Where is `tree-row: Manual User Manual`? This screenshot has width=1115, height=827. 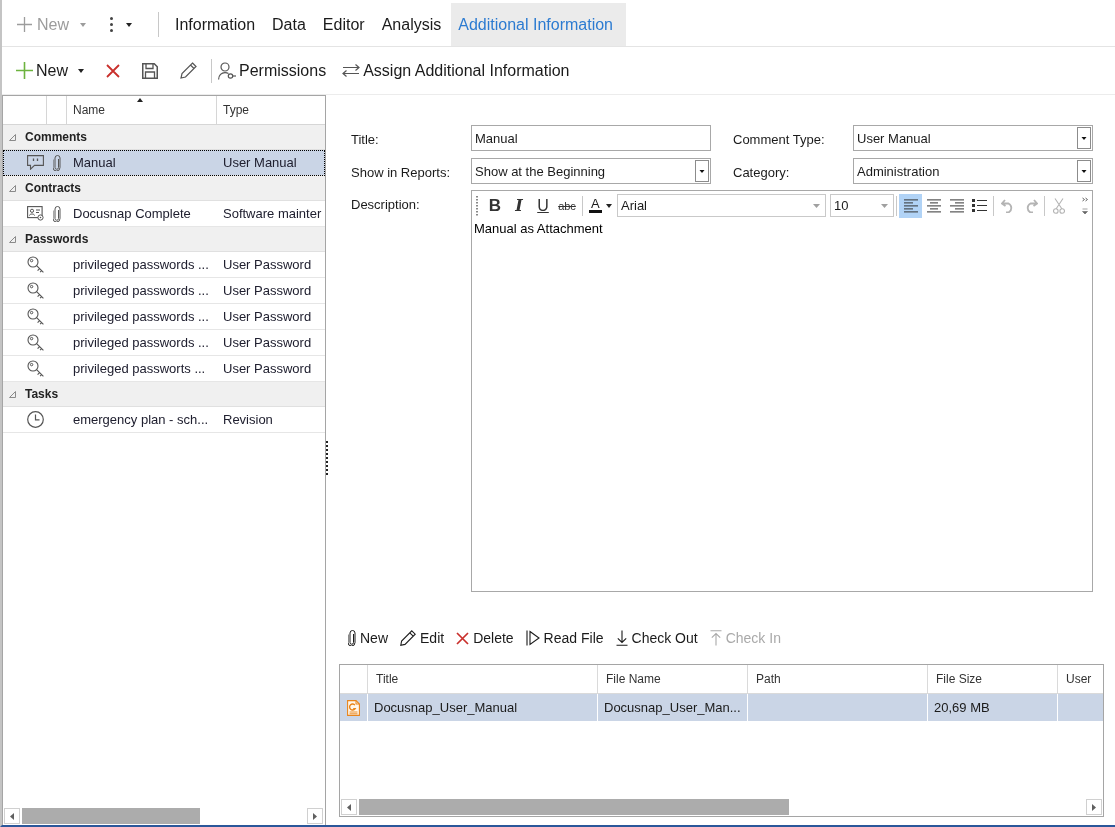 tree-row: Manual User Manual is located at coordinates (164, 163).